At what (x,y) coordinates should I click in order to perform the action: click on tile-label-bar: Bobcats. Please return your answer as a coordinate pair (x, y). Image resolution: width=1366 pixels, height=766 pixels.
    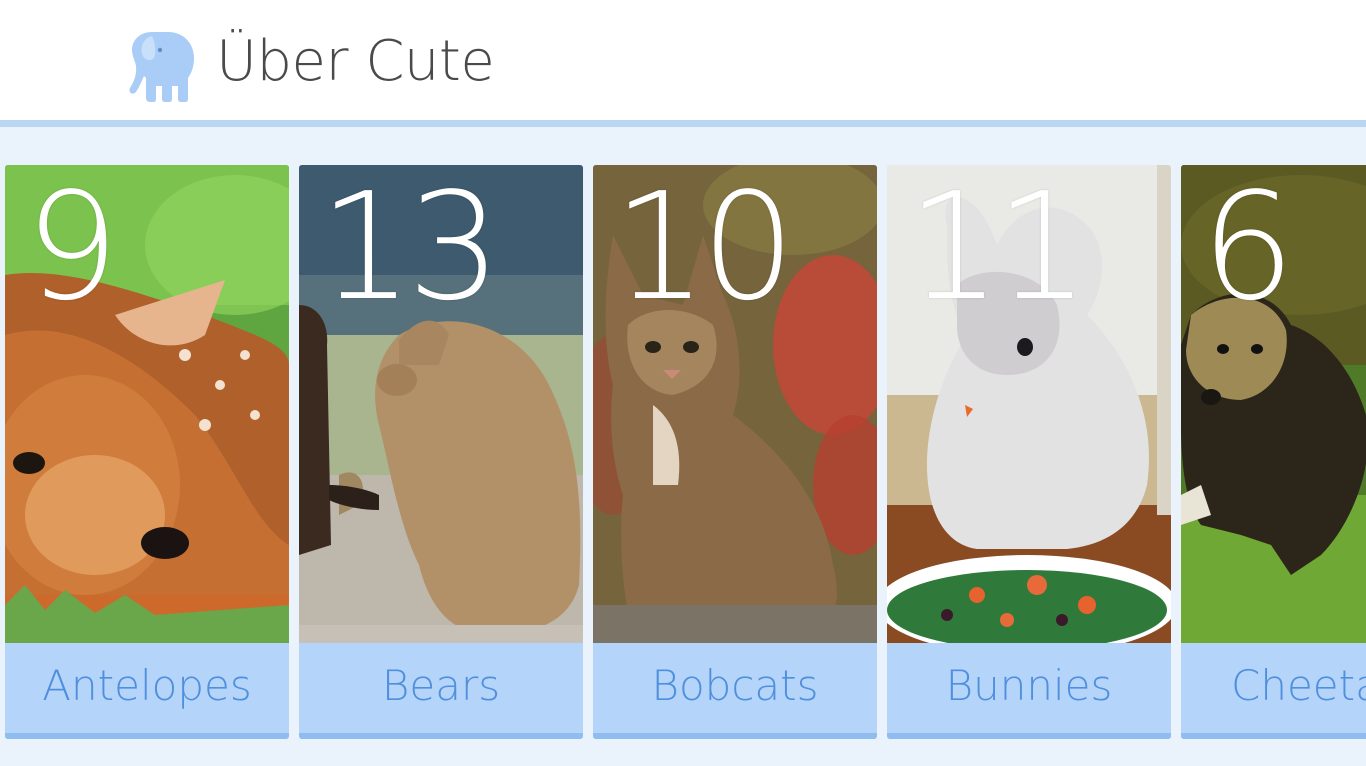
    Looking at the image, I should click on (735, 691).